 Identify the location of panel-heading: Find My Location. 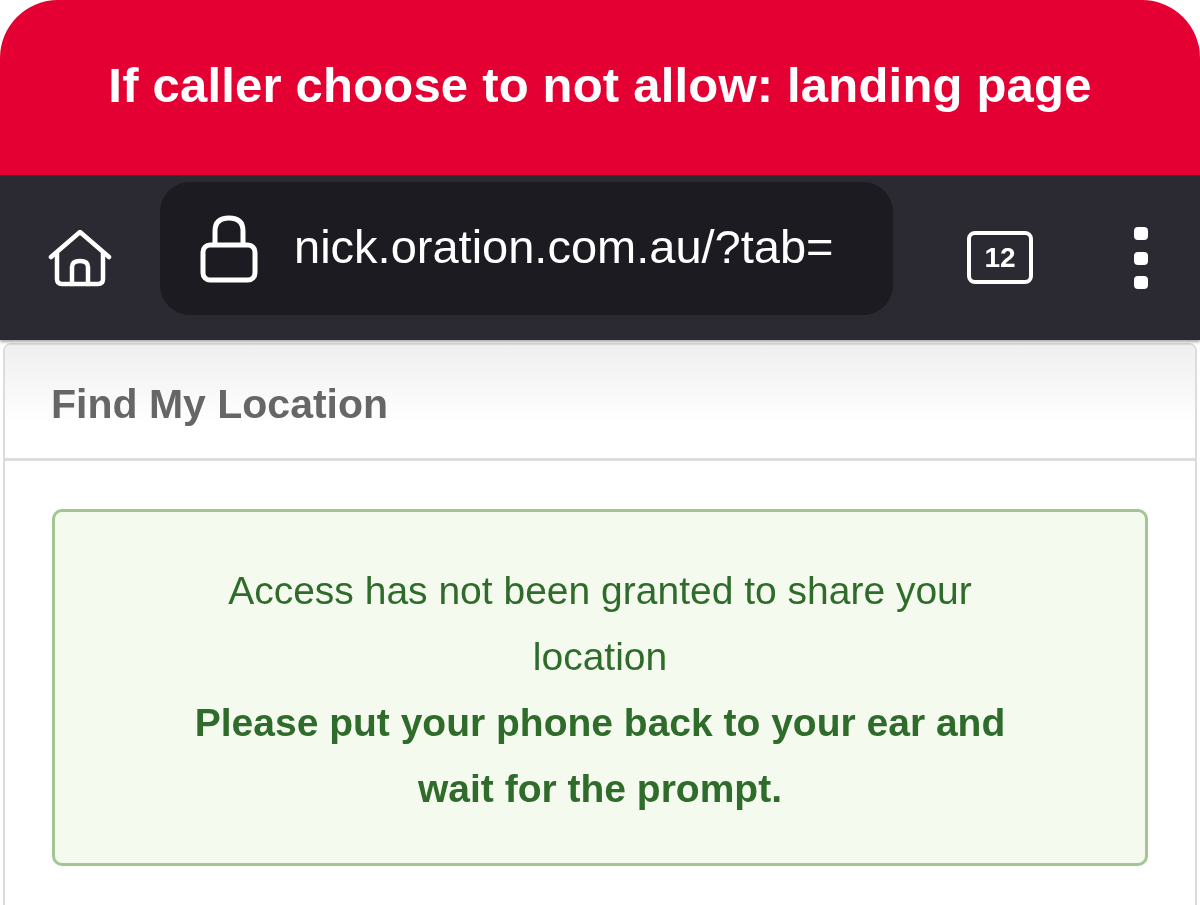
(220, 404).